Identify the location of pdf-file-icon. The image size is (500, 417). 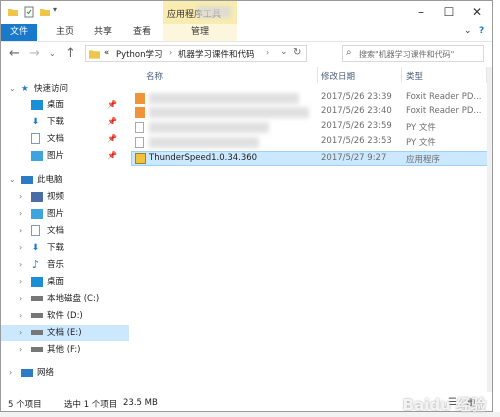
(140, 98).